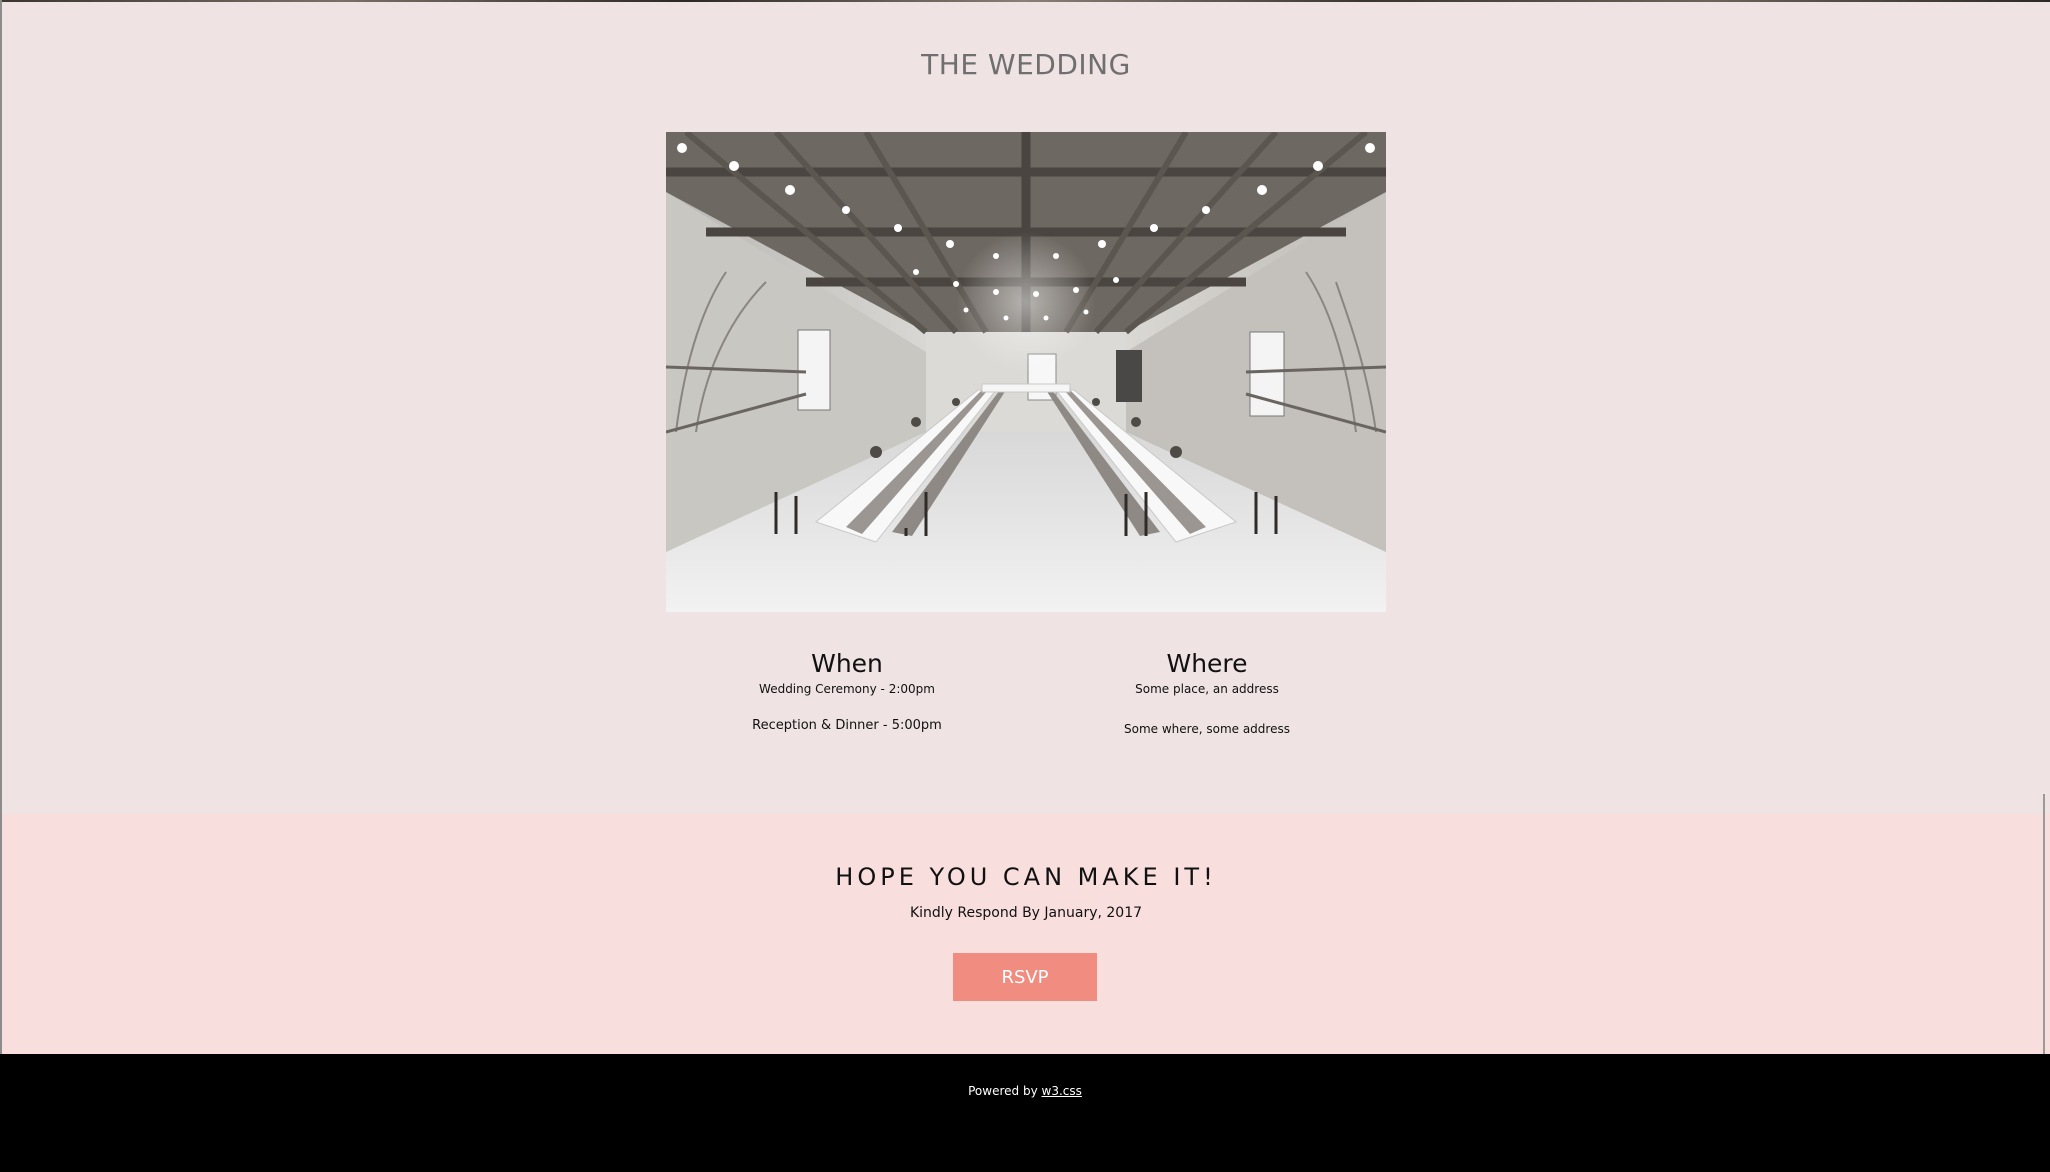 The width and height of the screenshot is (2050, 1172). Describe the element at coordinates (847, 725) in the screenshot. I see `reception-time: Reception & Dinner - 5:00pm` at that location.